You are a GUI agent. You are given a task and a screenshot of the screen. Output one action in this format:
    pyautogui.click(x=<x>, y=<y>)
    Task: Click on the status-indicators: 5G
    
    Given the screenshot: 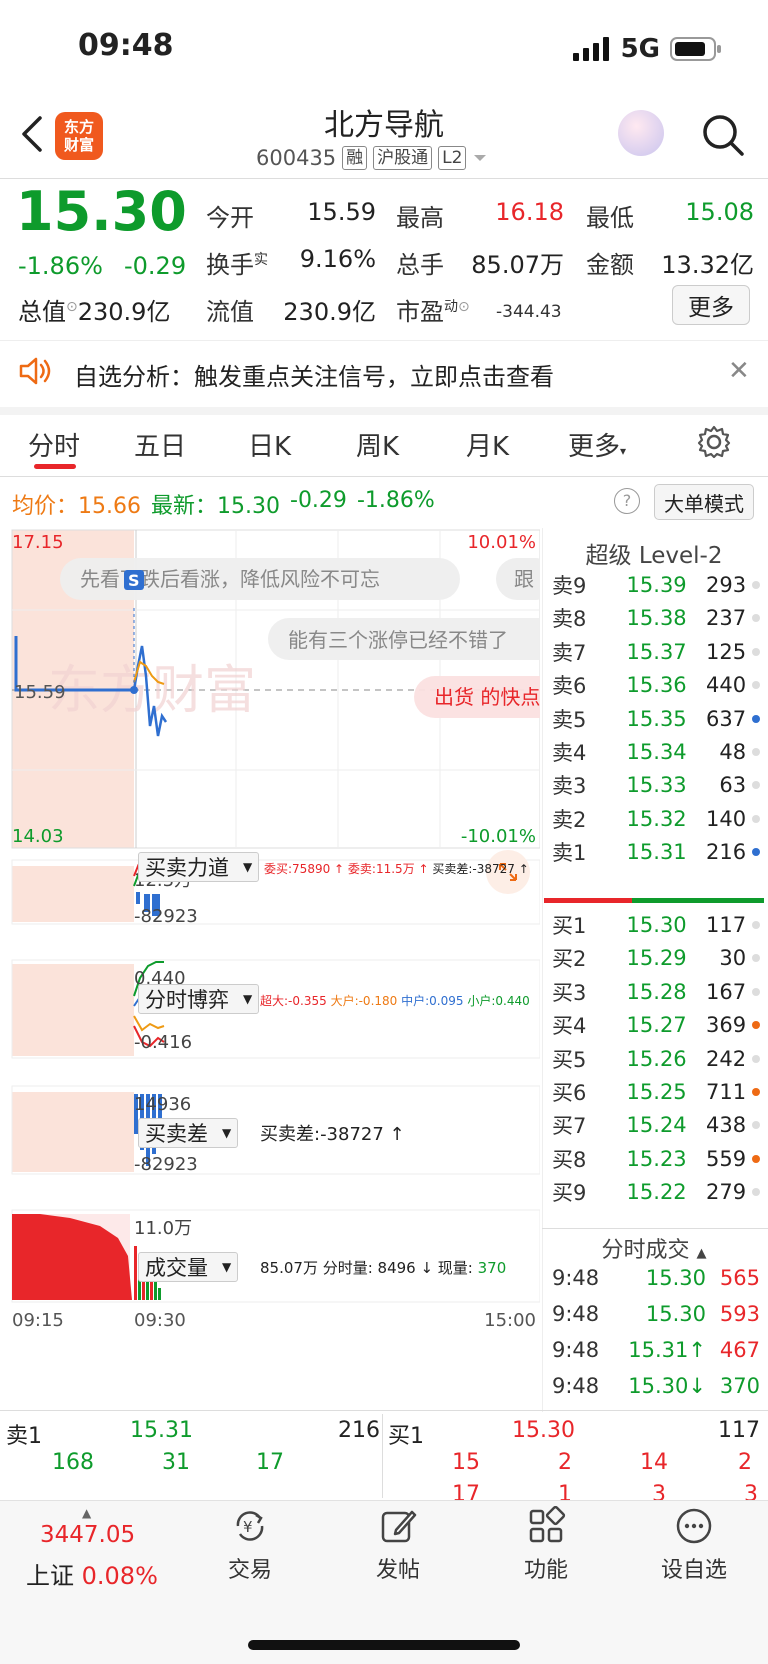 What is the action you would take?
    pyautogui.click(x=647, y=49)
    